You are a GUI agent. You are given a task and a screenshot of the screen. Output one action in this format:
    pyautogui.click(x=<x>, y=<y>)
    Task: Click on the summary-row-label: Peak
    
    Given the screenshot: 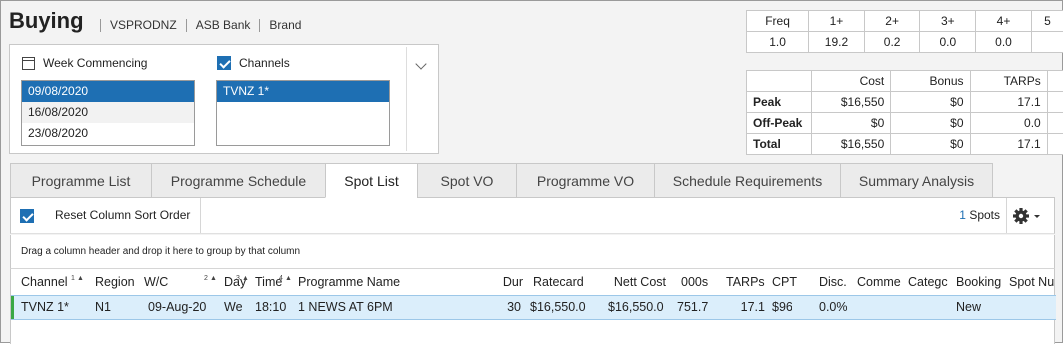 What is the action you would take?
    pyautogui.click(x=779, y=102)
    